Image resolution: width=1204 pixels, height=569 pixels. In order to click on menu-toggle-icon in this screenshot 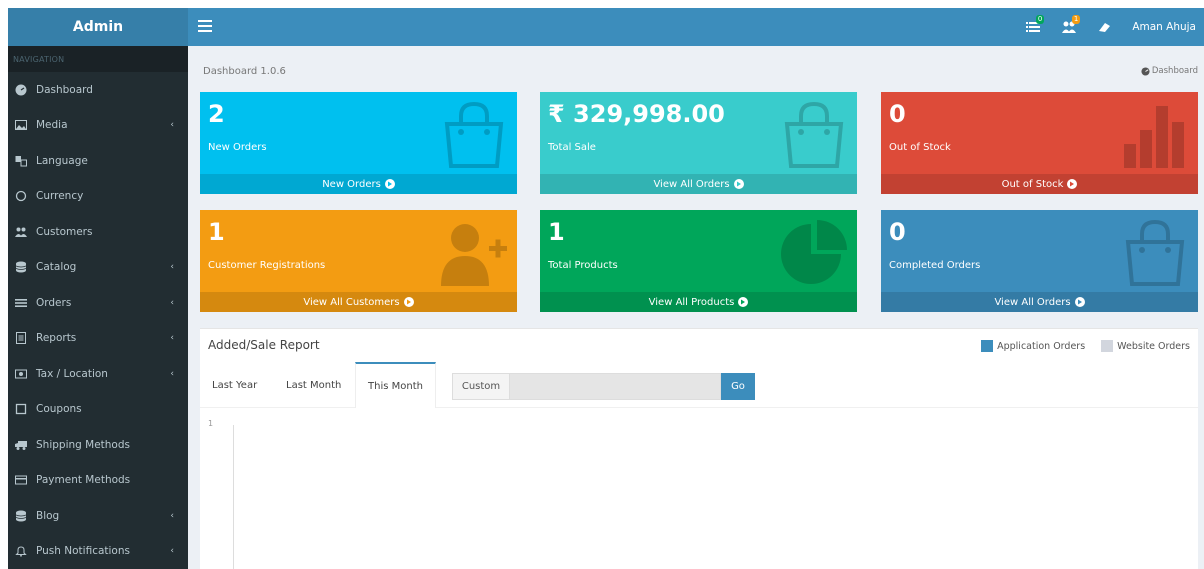, I will do `click(205, 27)`.